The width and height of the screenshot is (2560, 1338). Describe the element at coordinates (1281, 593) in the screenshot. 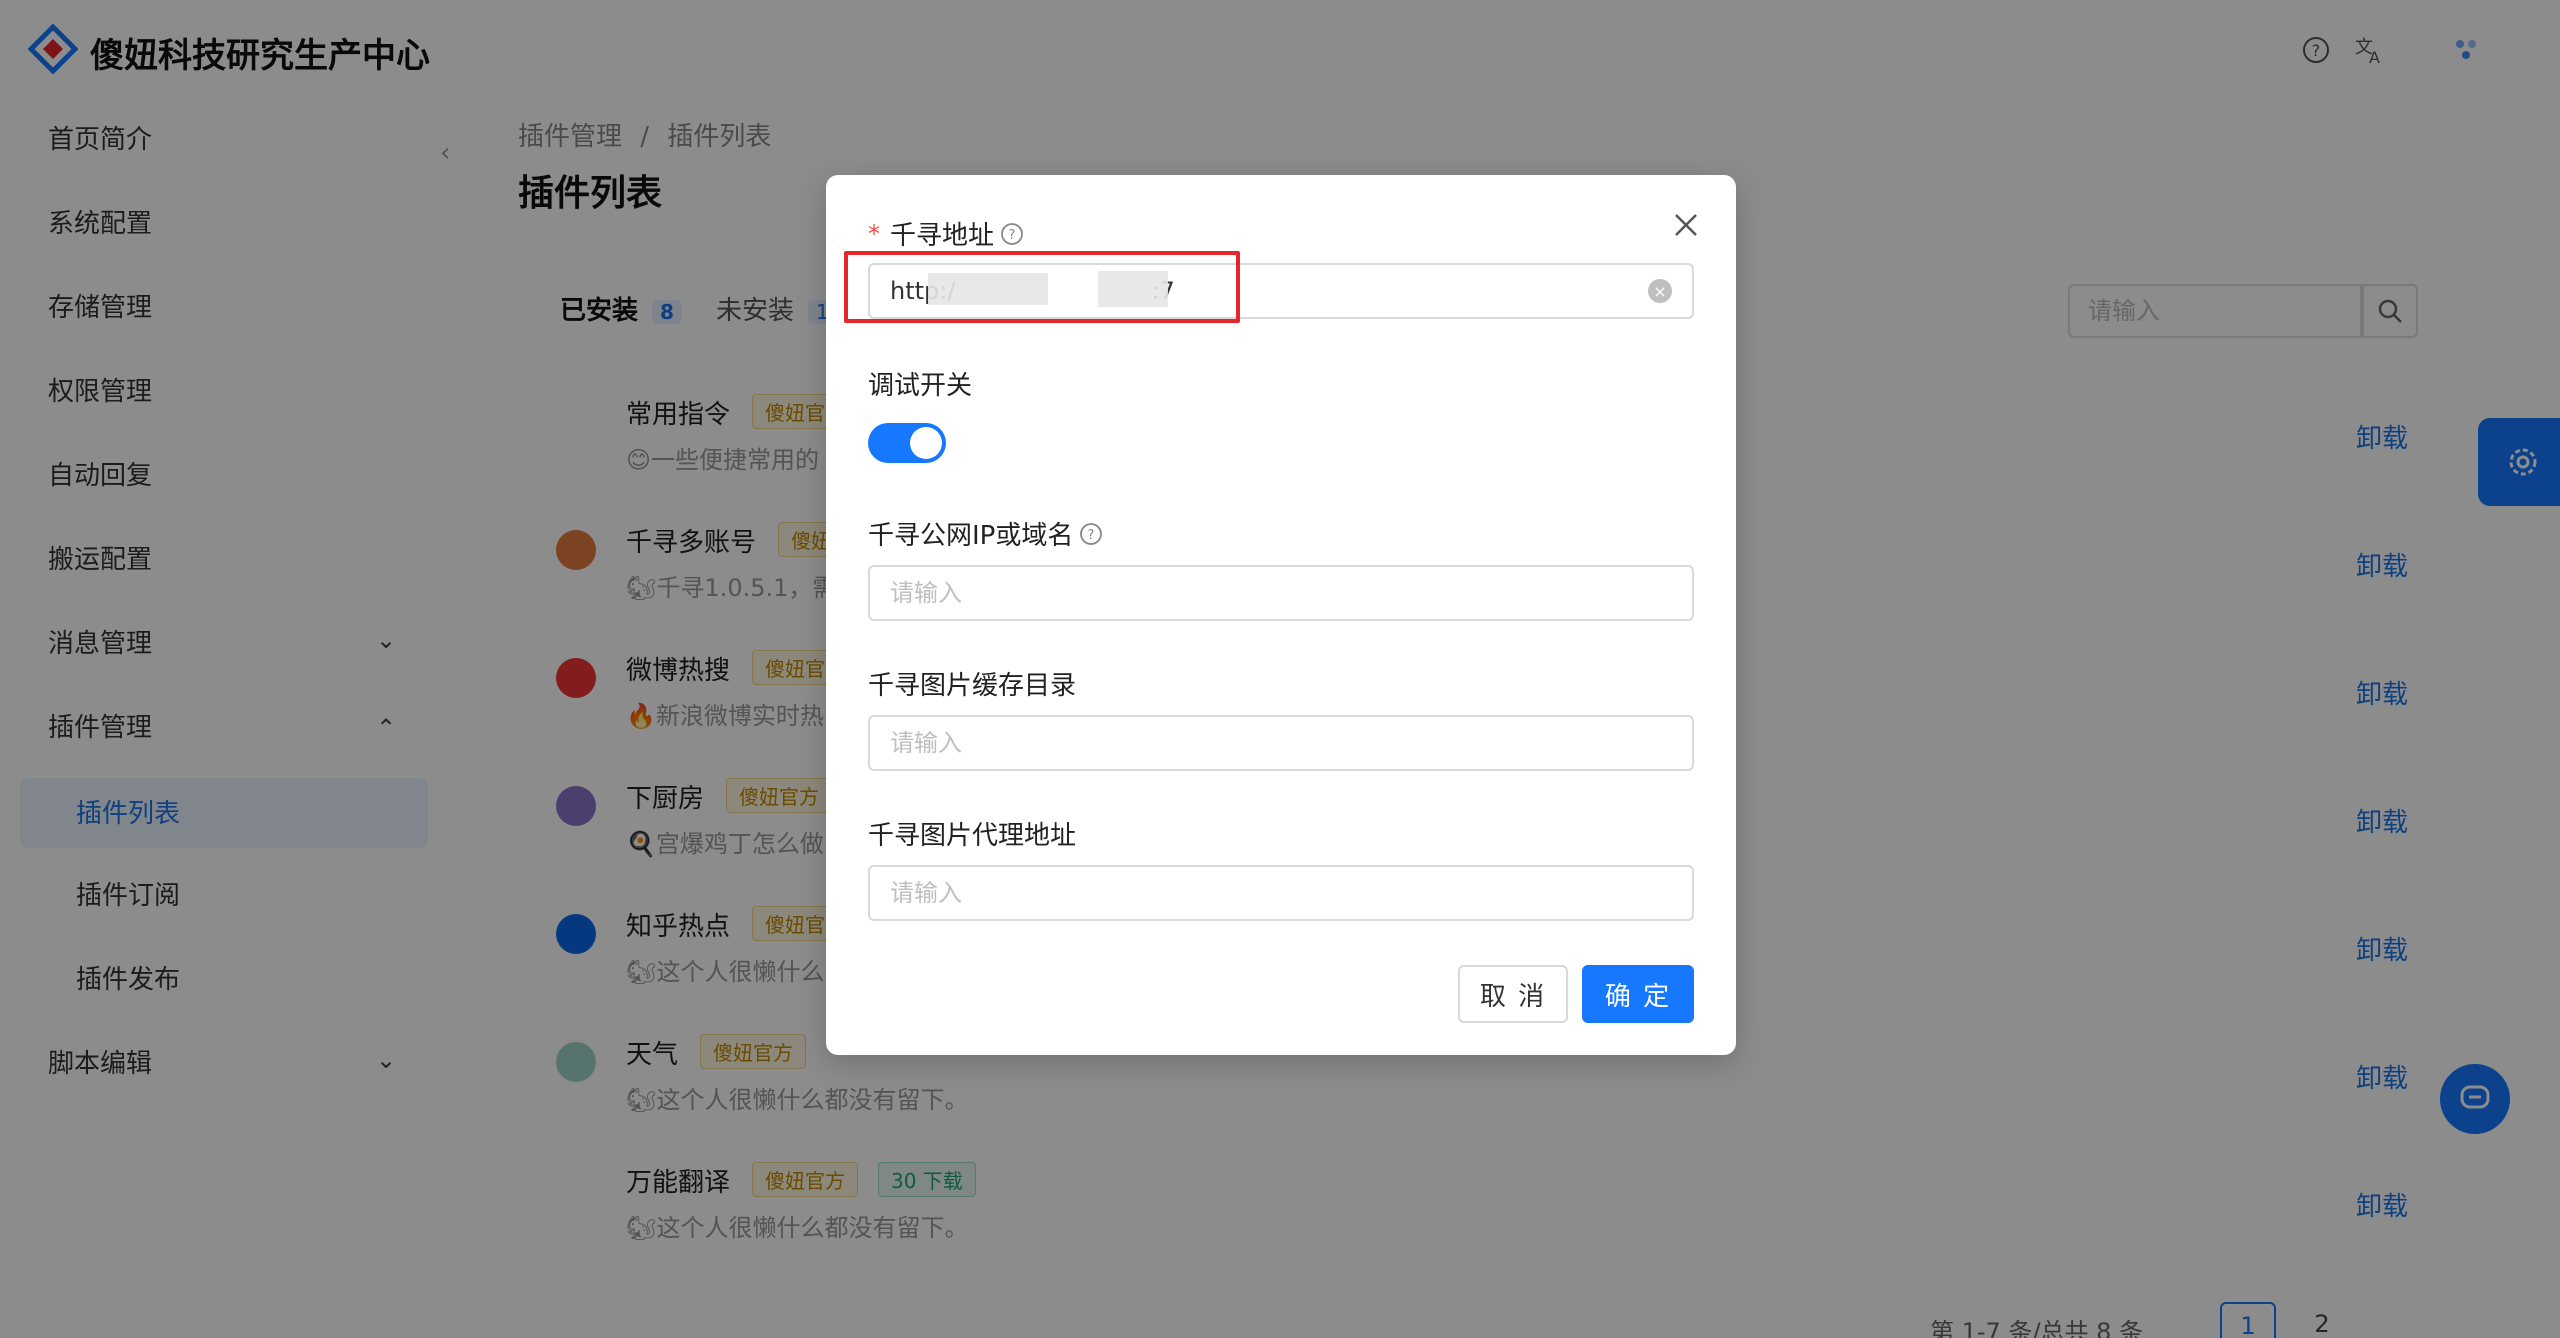

I see `public-ip-input: 请输入` at that location.